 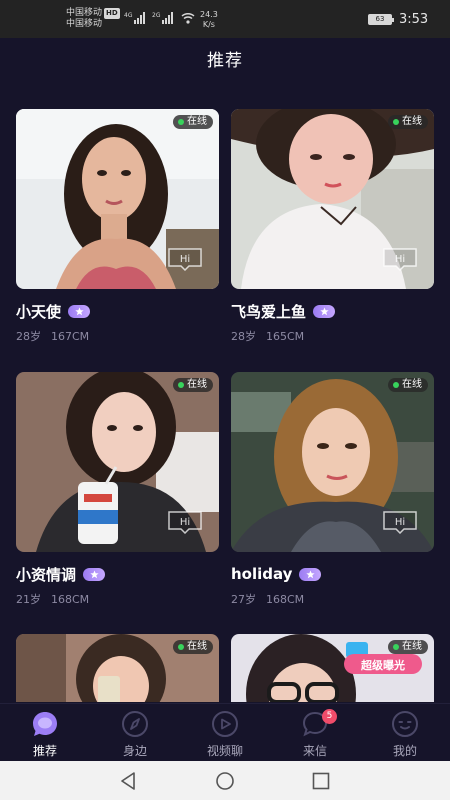 I want to click on back-icon, so click(x=128, y=781).